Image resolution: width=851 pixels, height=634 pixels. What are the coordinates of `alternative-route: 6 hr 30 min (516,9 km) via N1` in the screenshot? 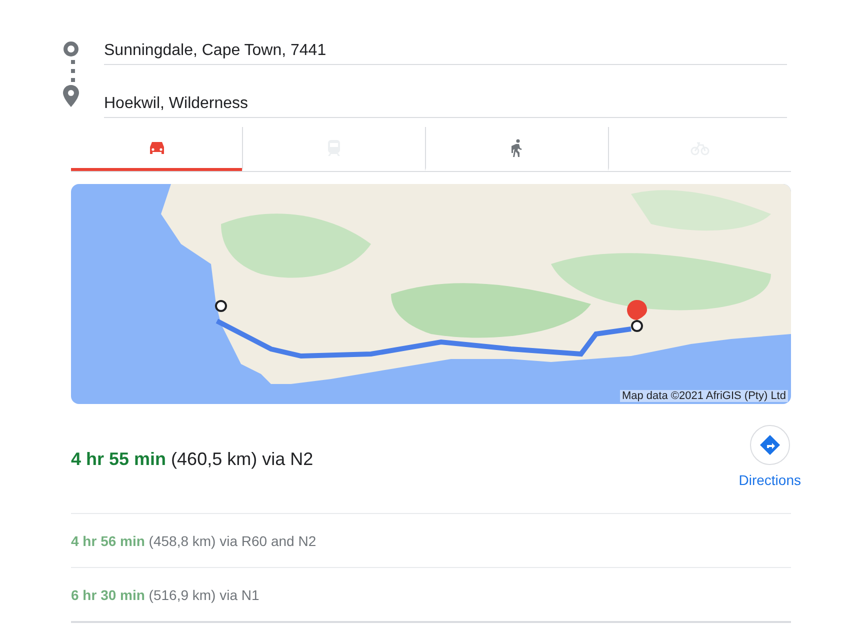 It's located at (431, 595).